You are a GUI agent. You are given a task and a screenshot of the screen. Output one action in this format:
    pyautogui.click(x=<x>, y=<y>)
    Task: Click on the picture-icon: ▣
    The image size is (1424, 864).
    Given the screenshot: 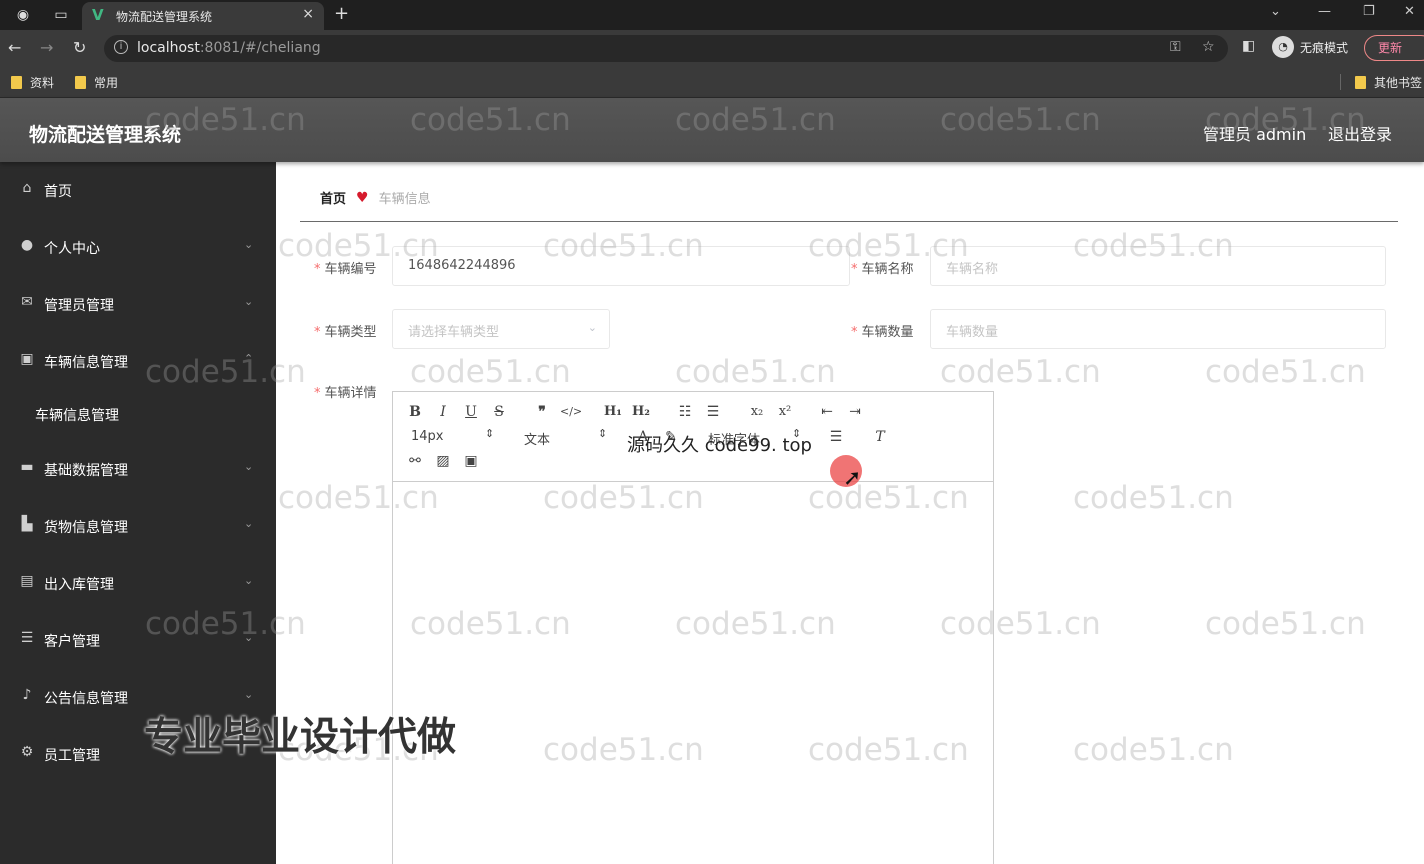 What is the action you would take?
    pyautogui.click(x=27, y=359)
    